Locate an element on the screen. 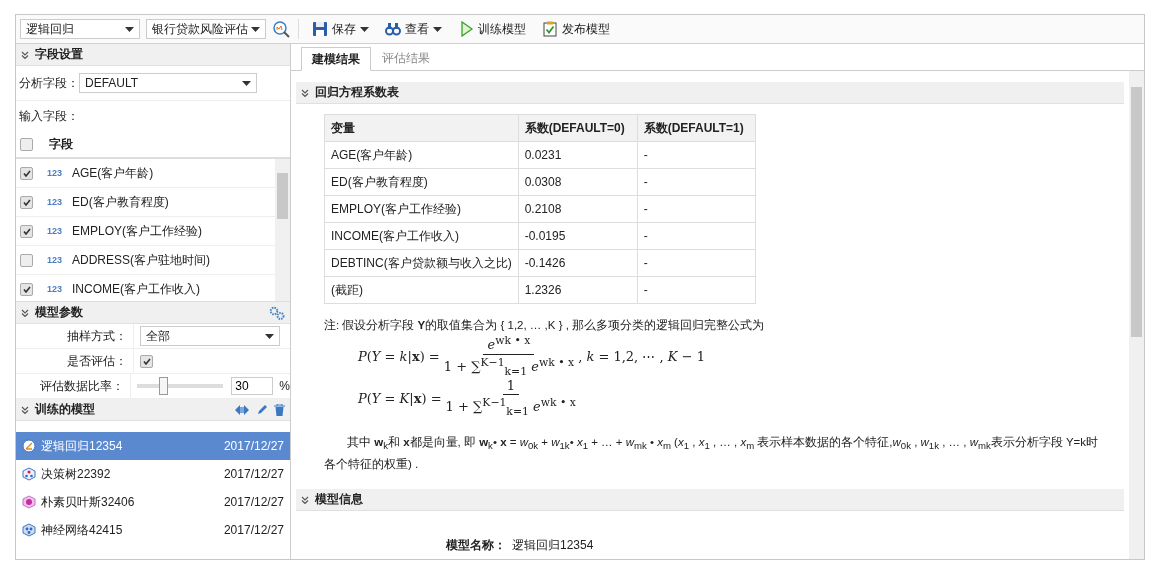  slider-thumb is located at coordinates (164, 386).